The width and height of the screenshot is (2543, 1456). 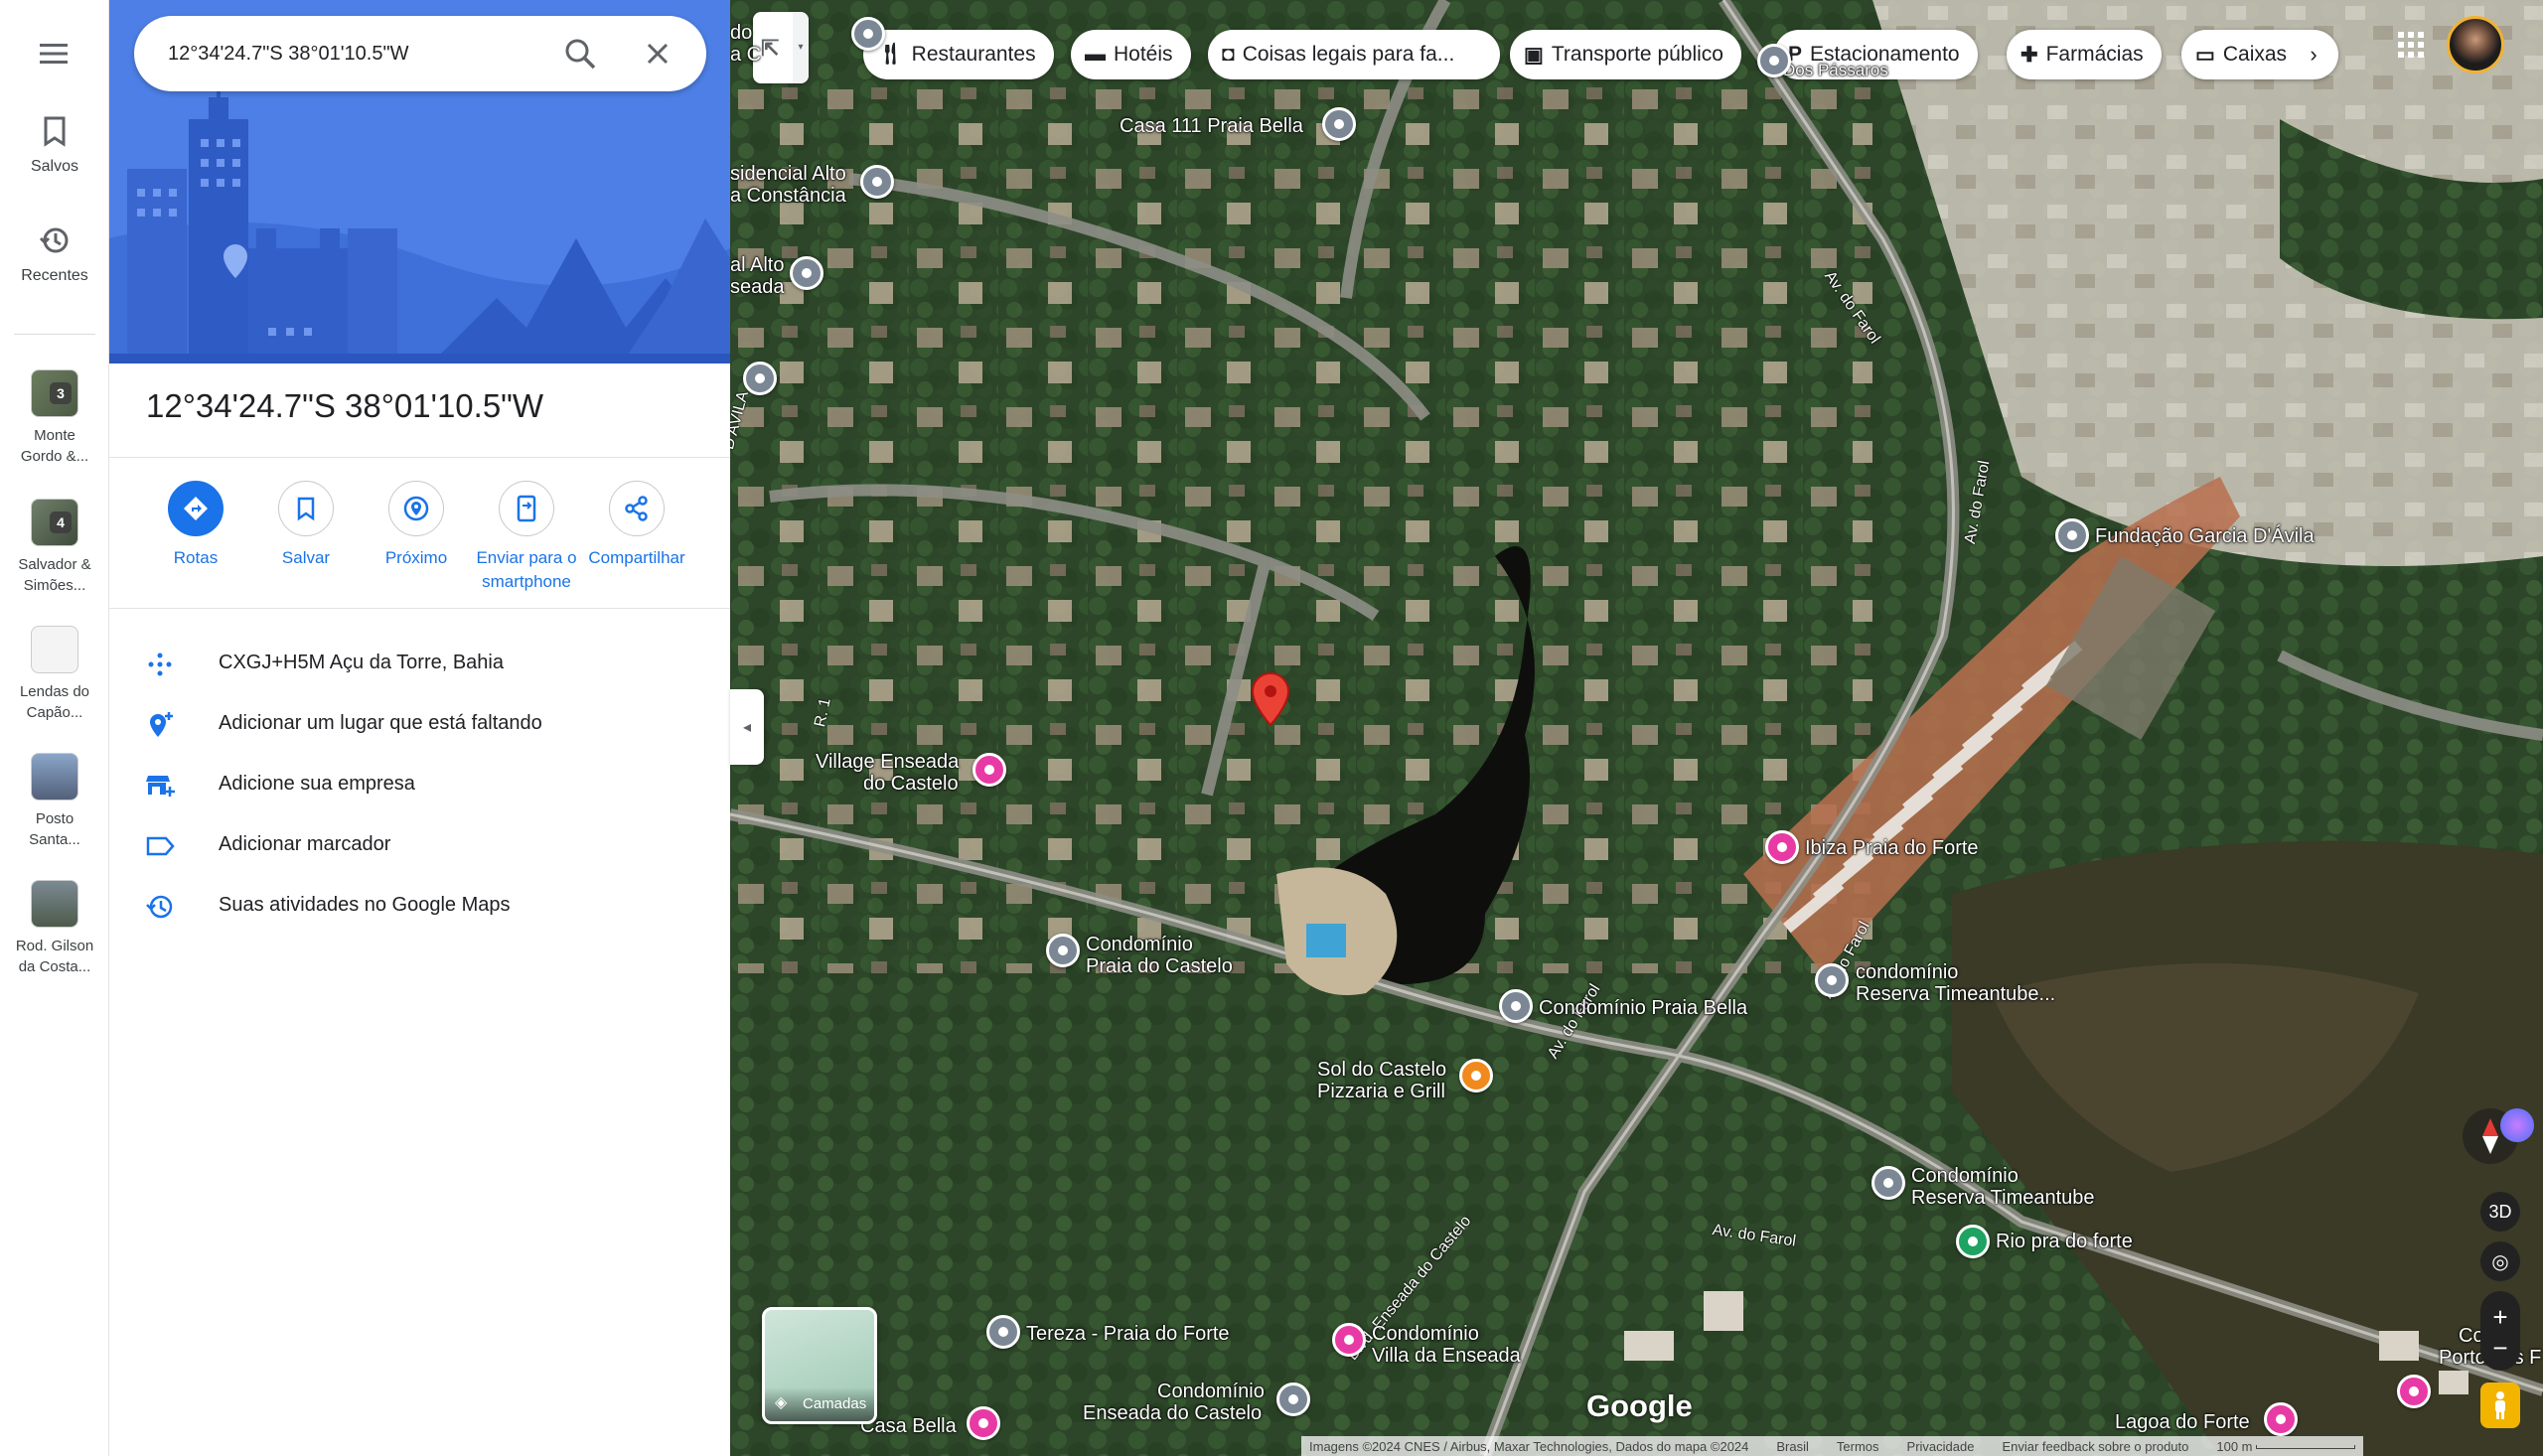 What do you see at coordinates (1625, 54) in the screenshot?
I see `chip-transit: ▣ Transporte público` at bounding box center [1625, 54].